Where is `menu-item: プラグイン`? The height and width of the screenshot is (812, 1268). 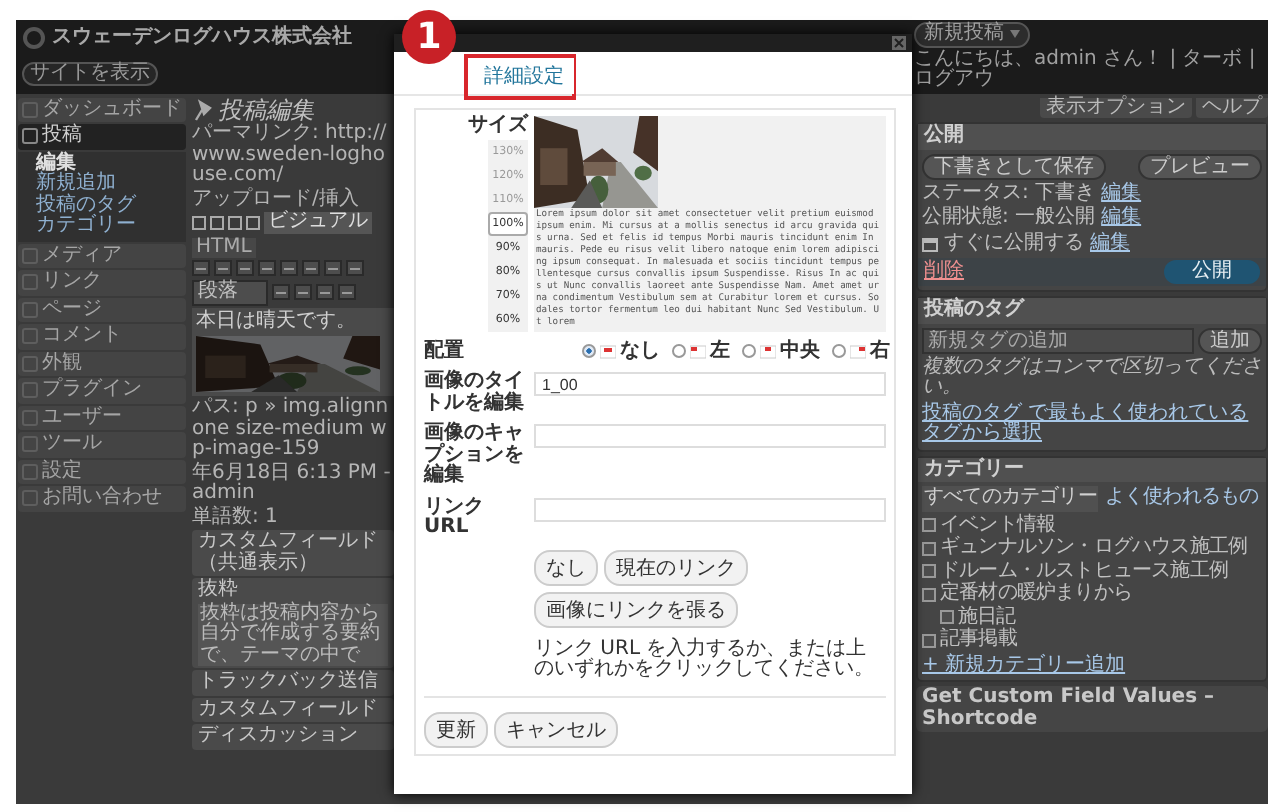 menu-item: プラグイン is located at coordinates (102, 390).